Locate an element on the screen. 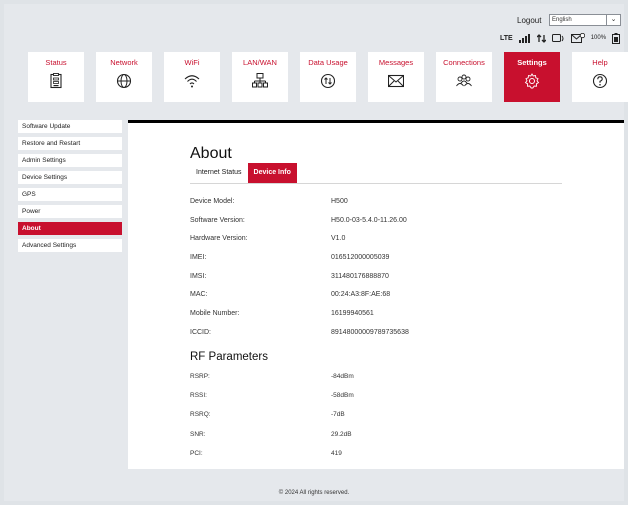 The height and width of the screenshot is (505, 628). rf-row-rsrp: RSRP: -84dBm is located at coordinates (376, 376).